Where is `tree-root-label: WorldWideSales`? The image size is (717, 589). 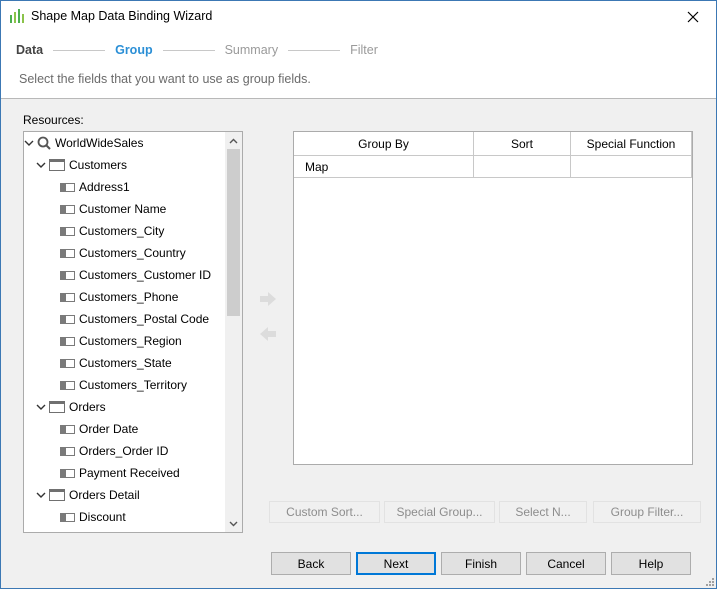
tree-root-label: WorldWideSales is located at coordinates (99, 143).